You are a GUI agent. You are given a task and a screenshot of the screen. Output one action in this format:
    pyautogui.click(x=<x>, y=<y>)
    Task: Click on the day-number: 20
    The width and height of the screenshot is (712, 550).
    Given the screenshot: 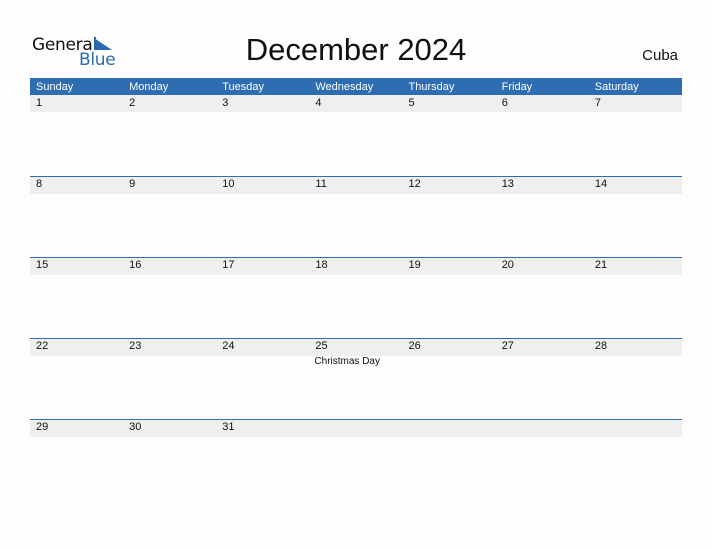 What is the action you would take?
    pyautogui.click(x=507, y=265)
    